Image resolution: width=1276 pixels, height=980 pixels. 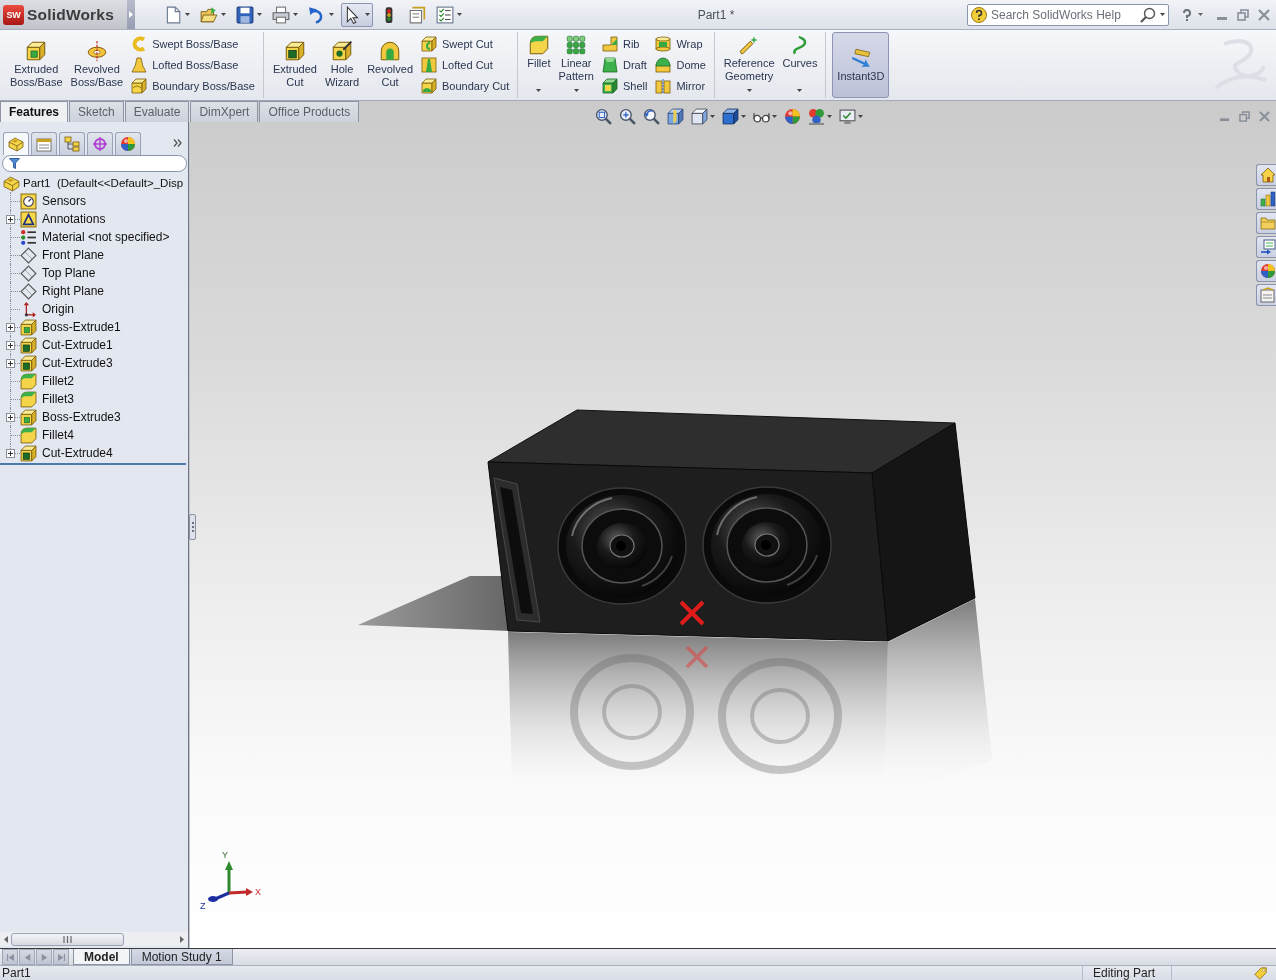 What do you see at coordinates (680, 44) in the screenshot?
I see `ribbon-button: Wrap` at bounding box center [680, 44].